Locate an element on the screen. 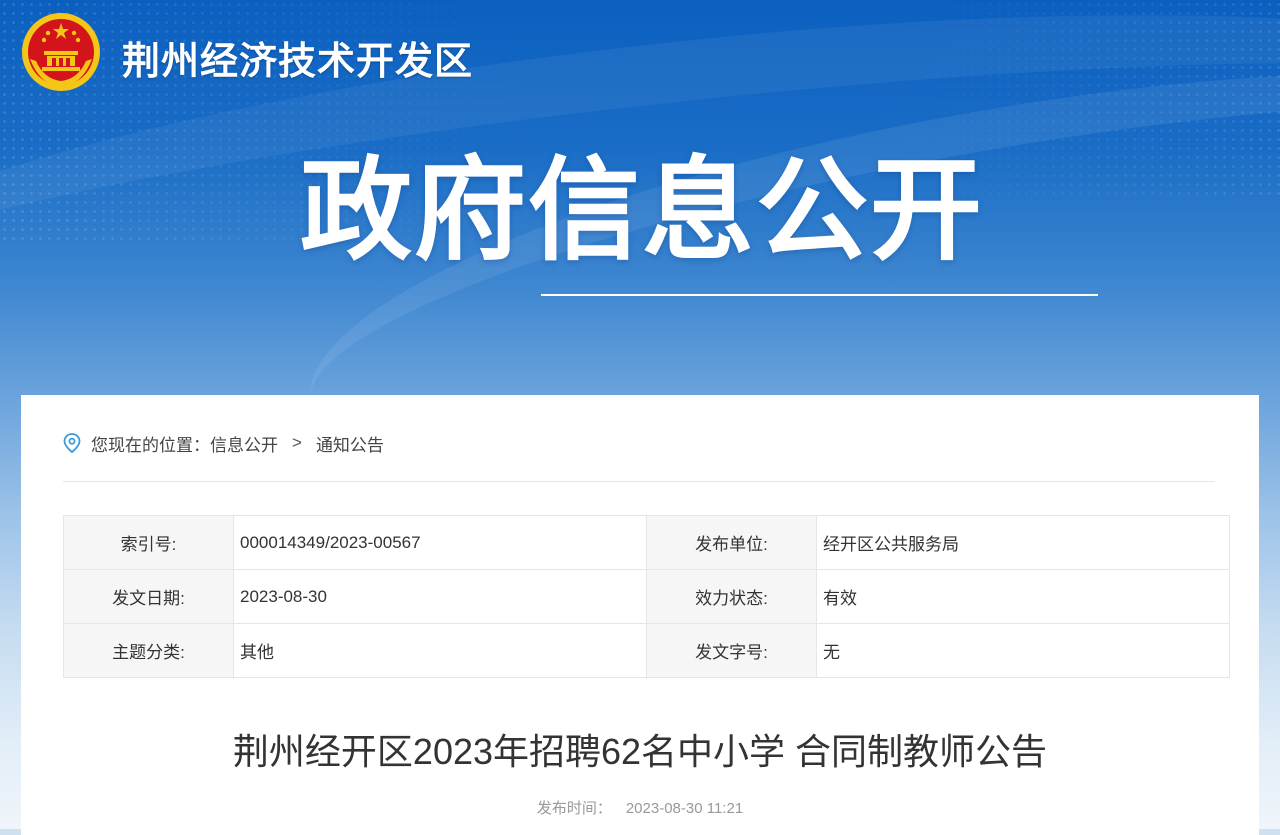 This screenshot has height=835, width=1280. site-title: 荆州经济技术开发区 is located at coordinates (297, 57).